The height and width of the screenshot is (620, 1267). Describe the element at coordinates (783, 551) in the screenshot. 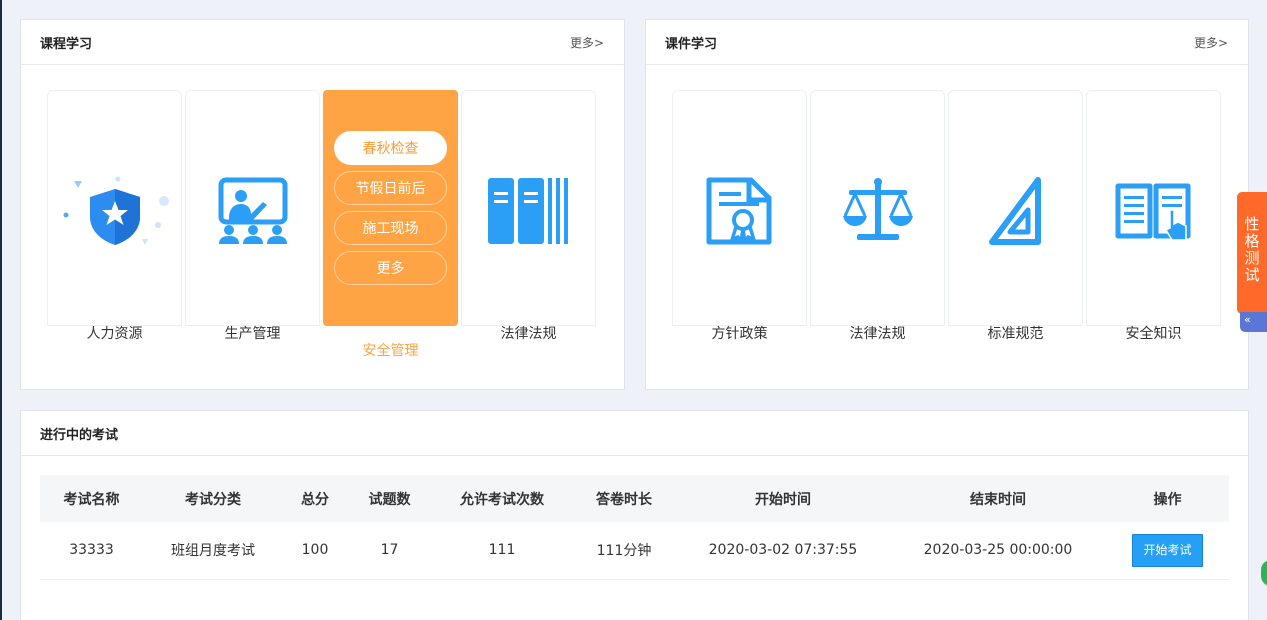

I see `exam-start-time: 2020-03-02 07:37:55` at that location.